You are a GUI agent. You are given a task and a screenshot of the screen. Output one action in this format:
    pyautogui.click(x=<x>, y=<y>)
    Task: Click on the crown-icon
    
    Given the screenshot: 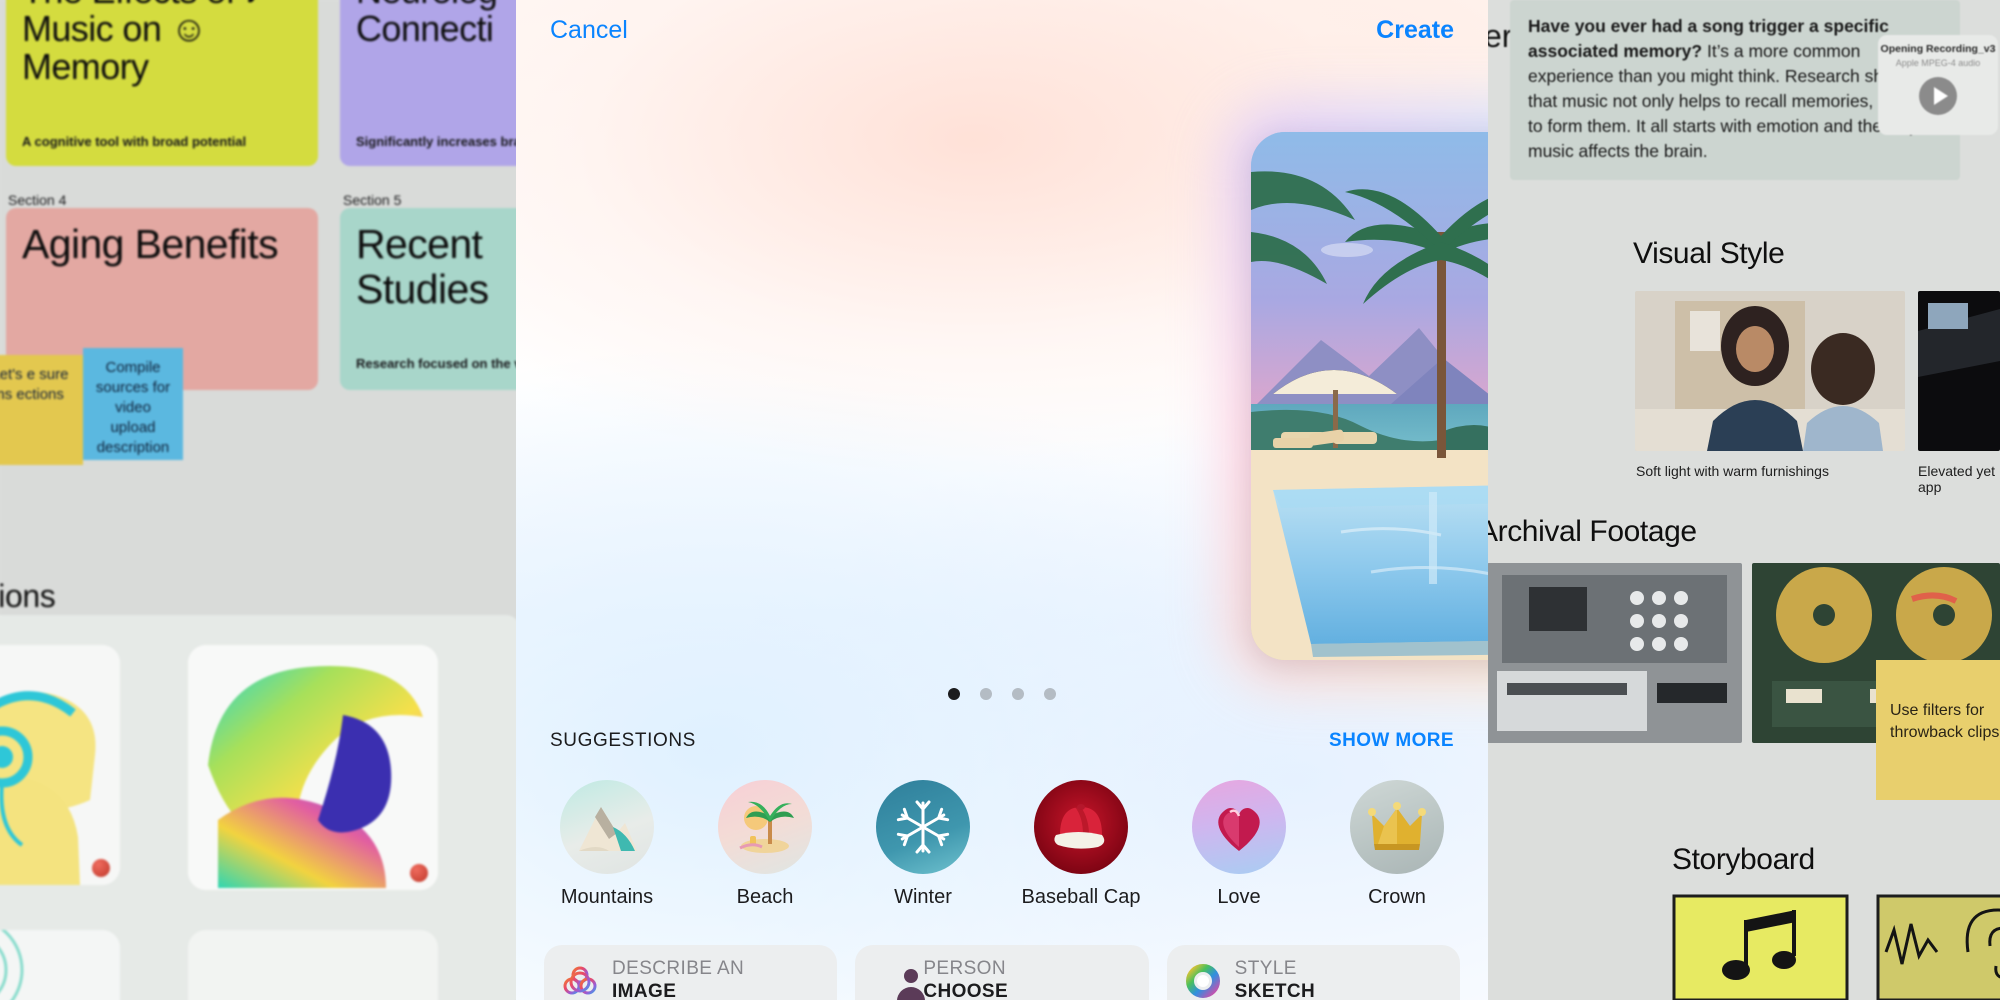 What is the action you would take?
    pyautogui.click(x=1397, y=827)
    